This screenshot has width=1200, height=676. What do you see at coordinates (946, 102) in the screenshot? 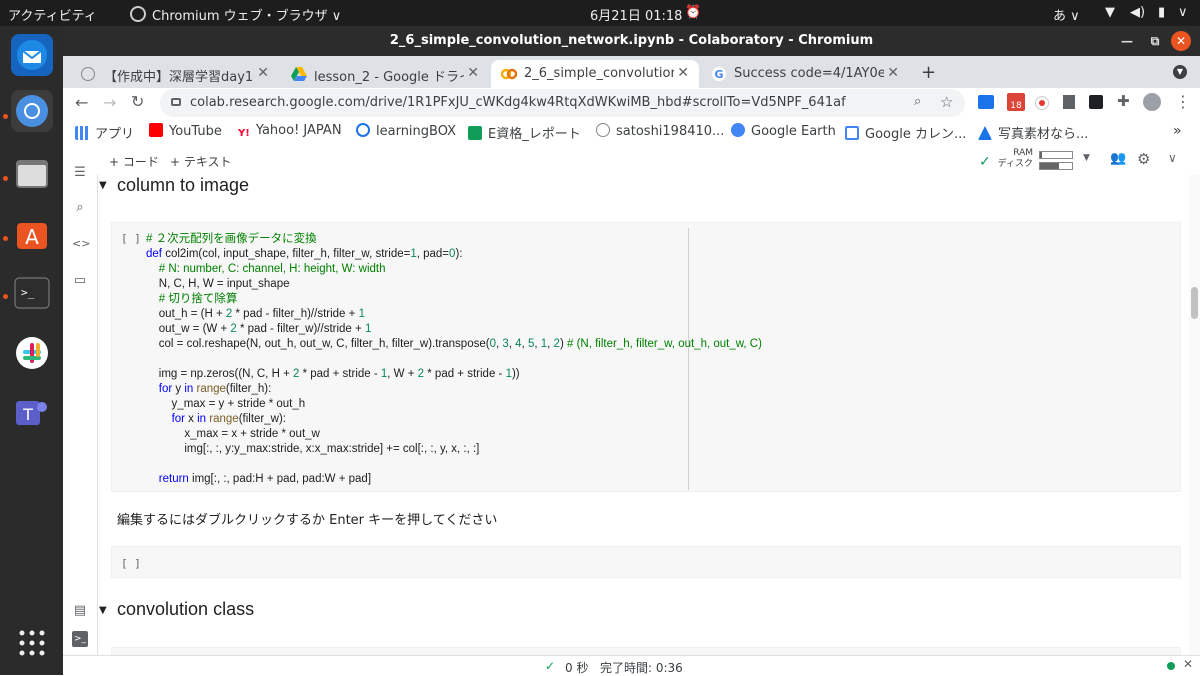
I see `bookmark-star-icon: ☆` at bounding box center [946, 102].